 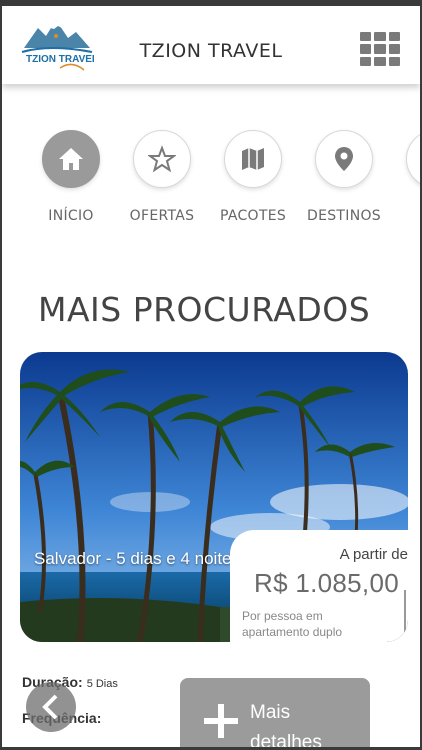 What do you see at coordinates (344, 159) in the screenshot?
I see `location-pin-icon` at bounding box center [344, 159].